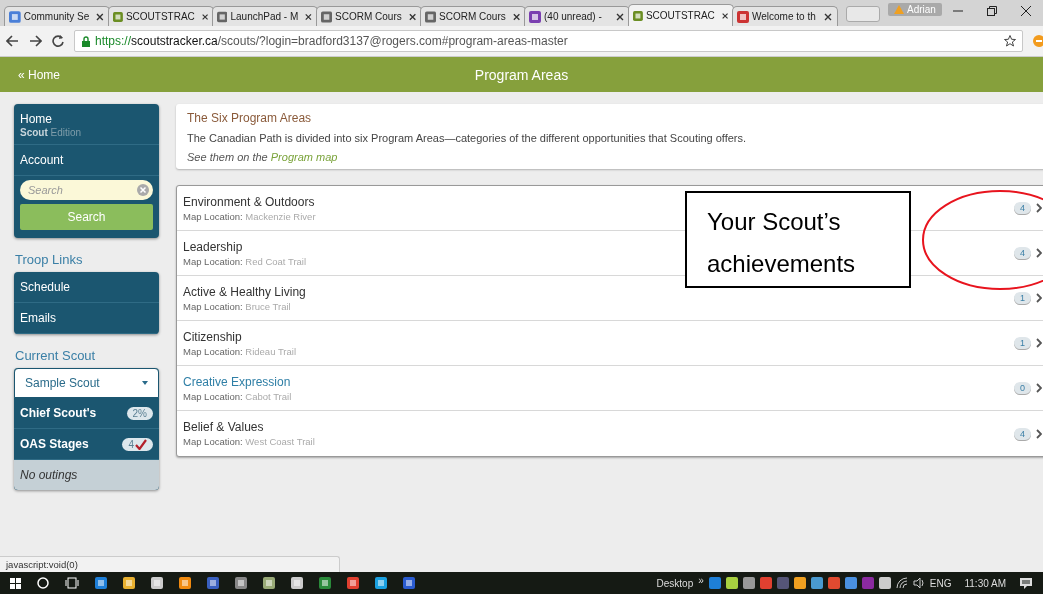 The height and width of the screenshot is (594, 1043). I want to click on lock-icon, so click(86, 41).